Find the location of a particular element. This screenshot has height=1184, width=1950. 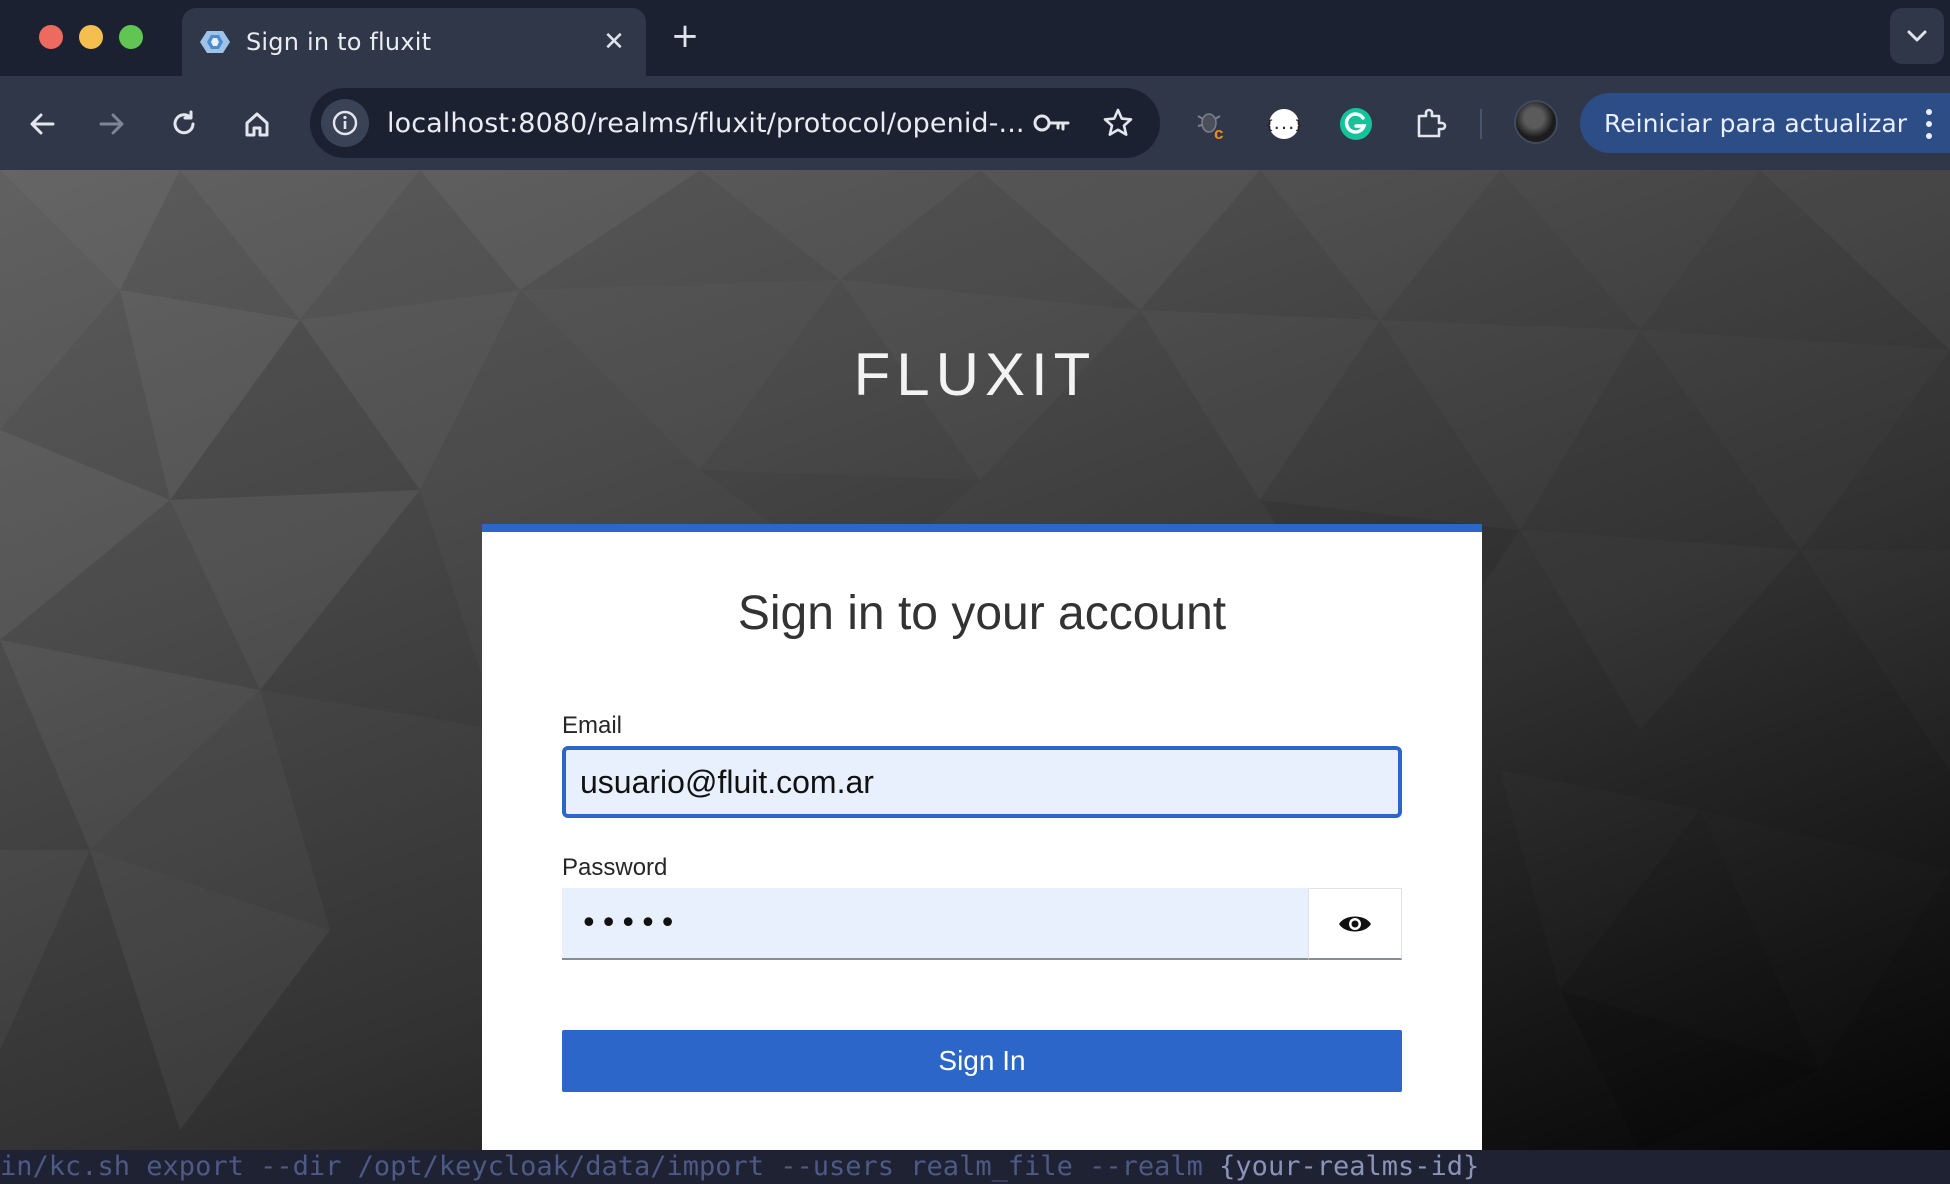

profile-avatar is located at coordinates (1536, 122).